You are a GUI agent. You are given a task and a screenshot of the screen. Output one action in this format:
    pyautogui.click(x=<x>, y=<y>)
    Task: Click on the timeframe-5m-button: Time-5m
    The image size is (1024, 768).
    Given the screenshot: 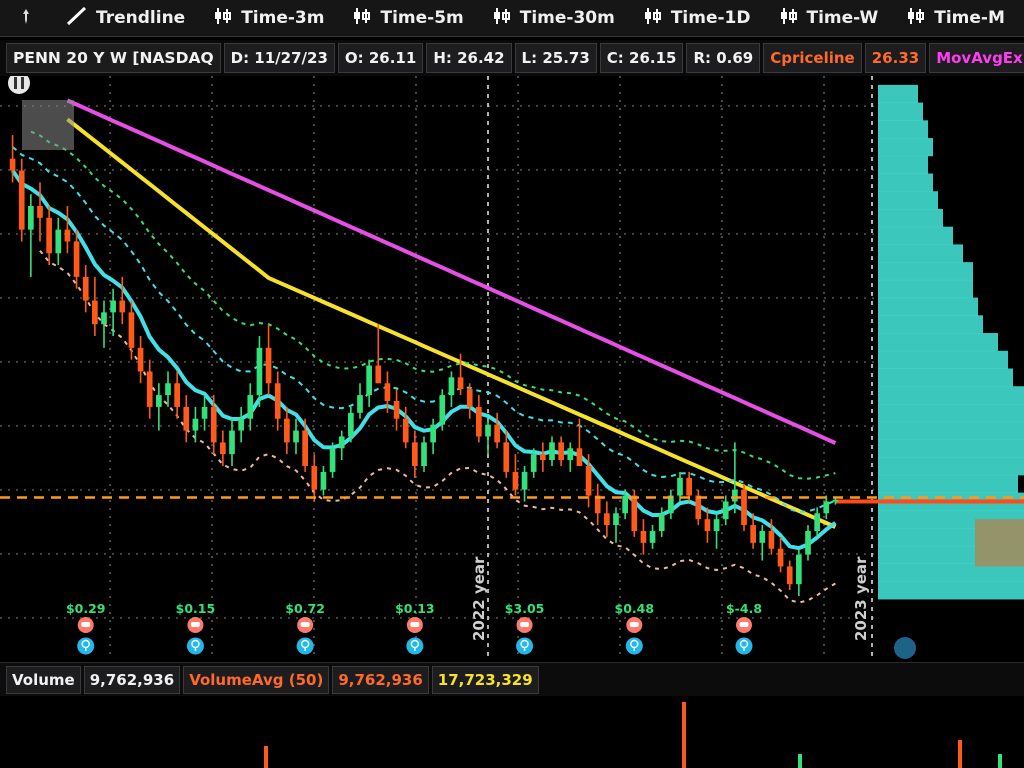 What is the action you would take?
    pyautogui.click(x=407, y=18)
    